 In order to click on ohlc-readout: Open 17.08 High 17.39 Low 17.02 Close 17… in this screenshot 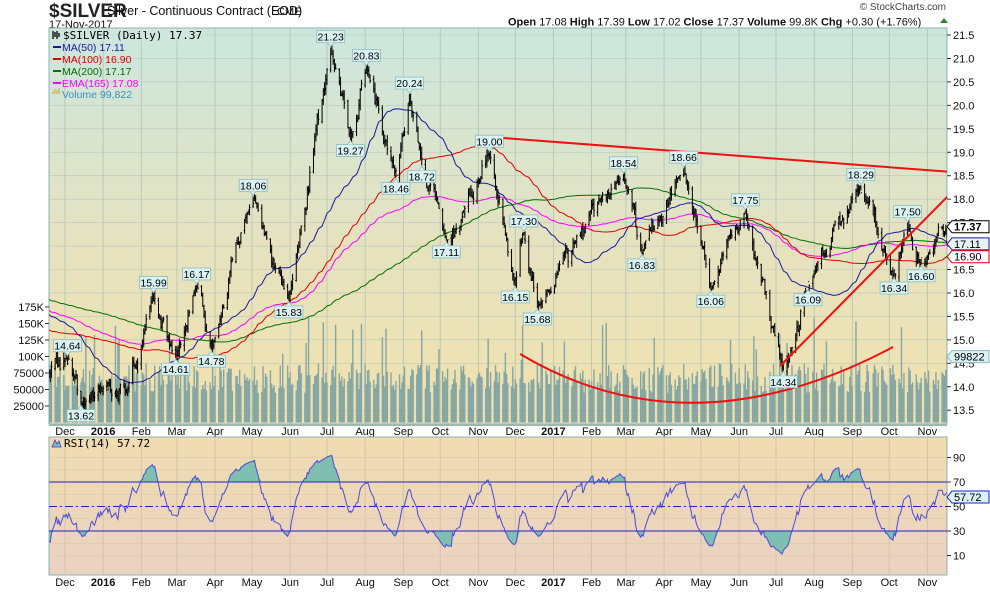, I will do `click(714, 23)`.